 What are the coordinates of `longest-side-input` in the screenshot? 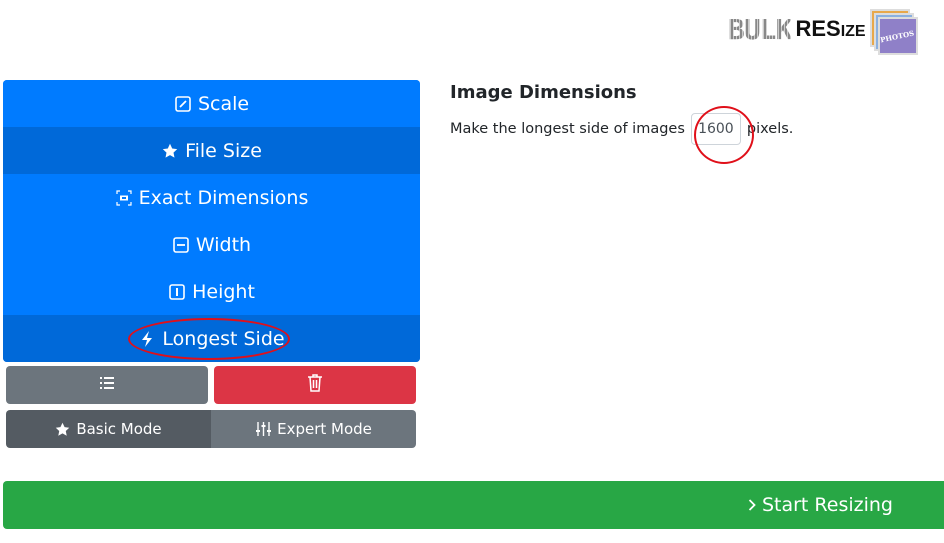 It's located at (715, 129).